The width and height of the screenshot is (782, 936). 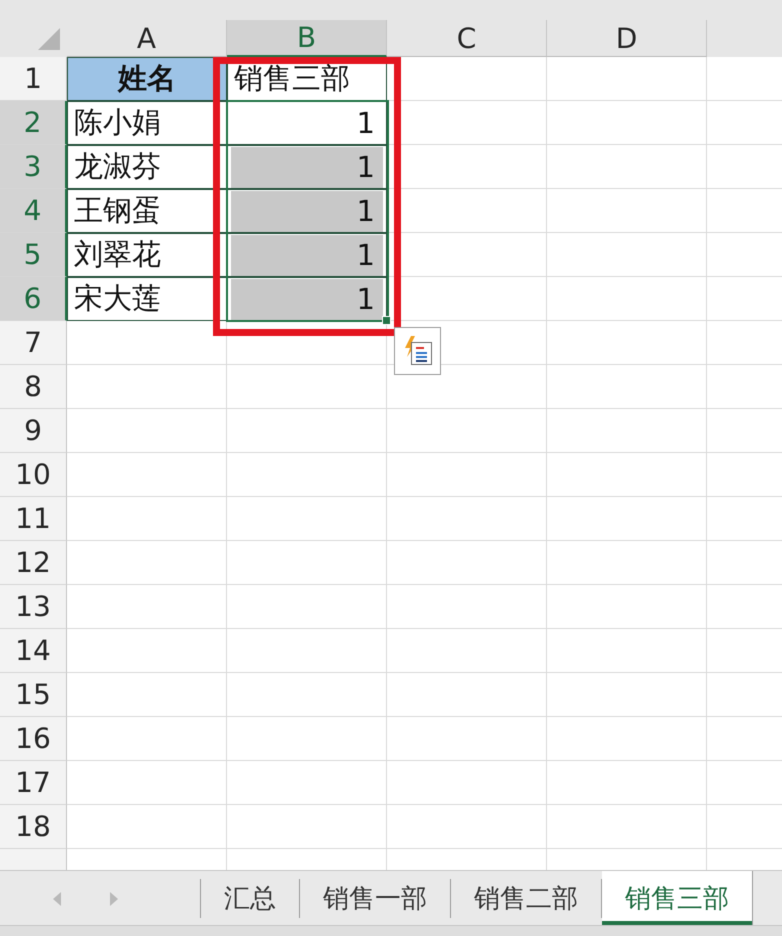 What do you see at coordinates (147, 255) in the screenshot?
I see `table-cell: 刘翠花` at bounding box center [147, 255].